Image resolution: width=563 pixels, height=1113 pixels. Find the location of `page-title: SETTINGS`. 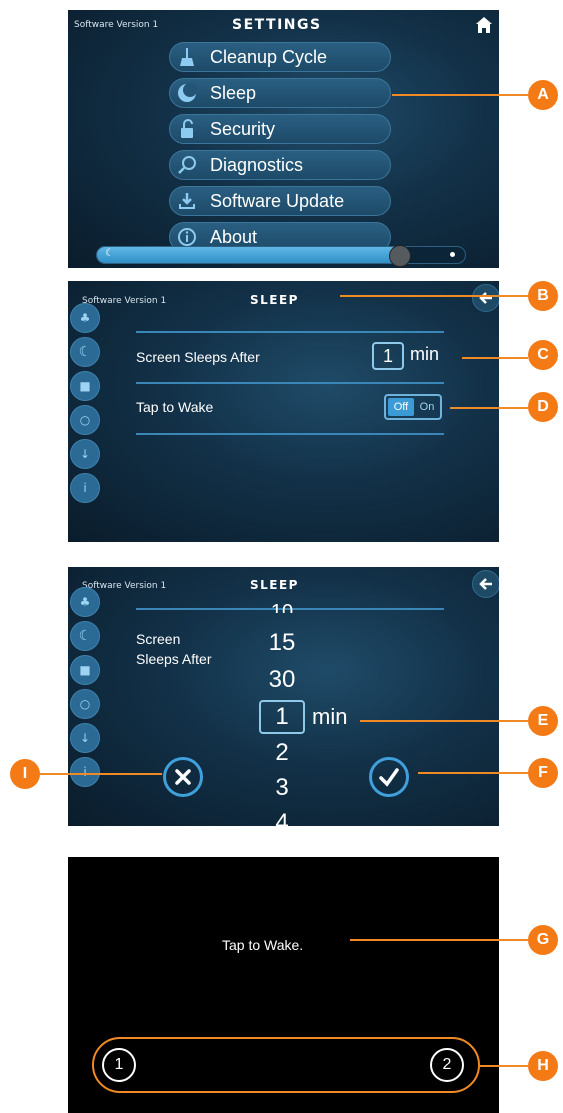

page-title: SETTINGS is located at coordinates (277, 25).